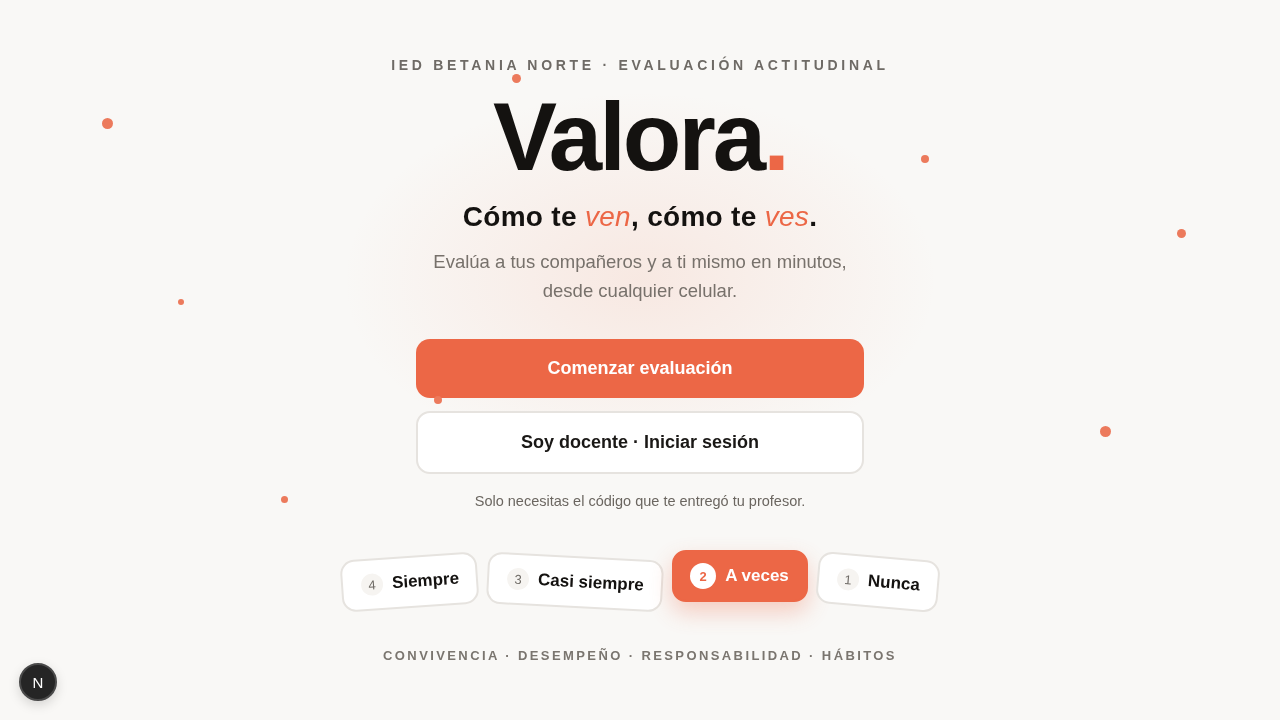 Image resolution: width=1280 pixels, height=720 pixels. Describe the element at coordinates (640, 656) in the screenshot. I see `categories-text: CONVIVENCIA · DESEMPEÑO · RESPONSABILIDAD · HÁBITOS` at that location.